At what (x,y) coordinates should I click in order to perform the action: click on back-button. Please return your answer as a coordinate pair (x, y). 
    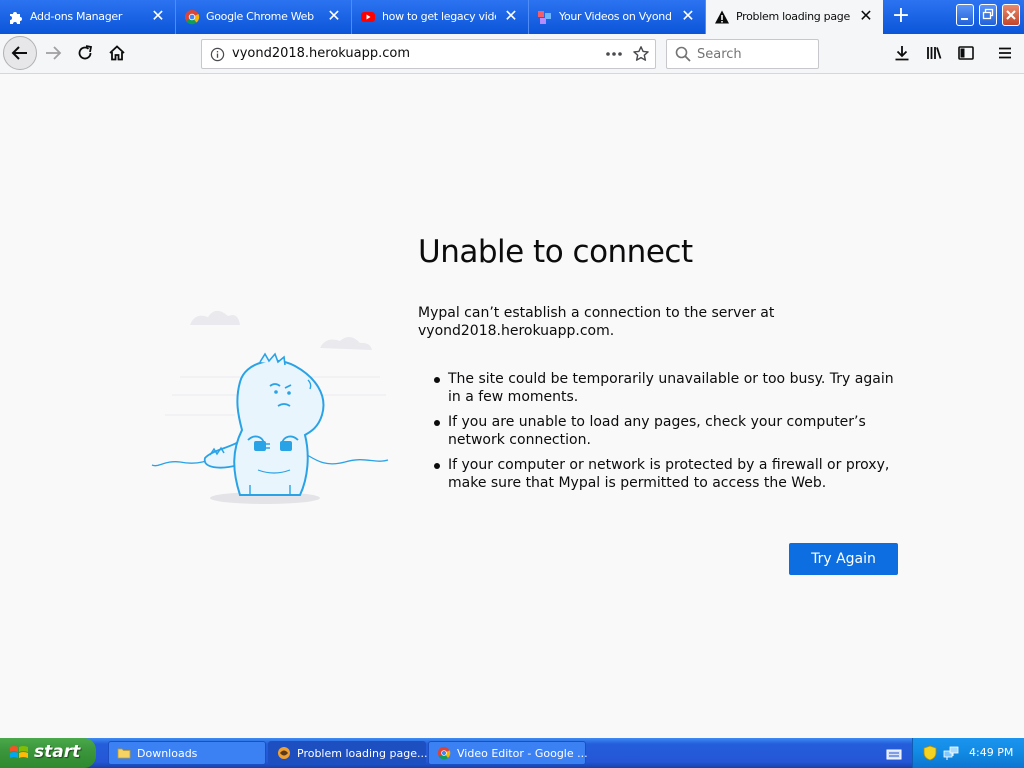
    Looking at the image, I should click on (20, 53).